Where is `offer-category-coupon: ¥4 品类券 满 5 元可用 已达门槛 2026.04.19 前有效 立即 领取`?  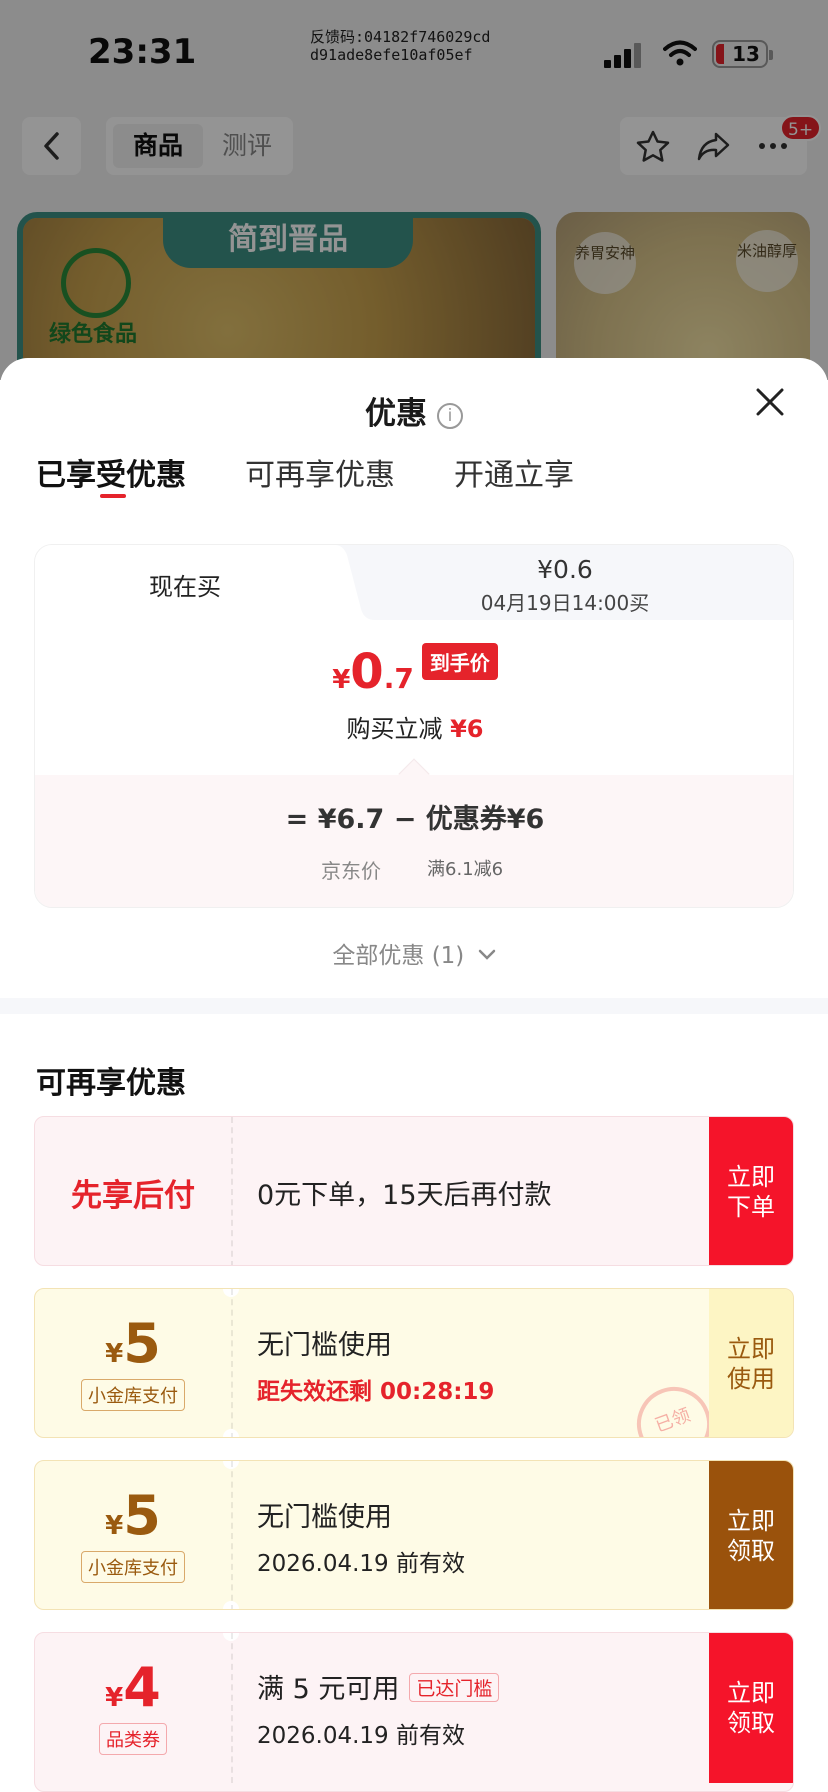
offer-category-coupon: ¥4 品类券 满 5 元可用 已达门槛 2026.04.19 前有效 立即 领取 is located at coordinates (414, 1712).